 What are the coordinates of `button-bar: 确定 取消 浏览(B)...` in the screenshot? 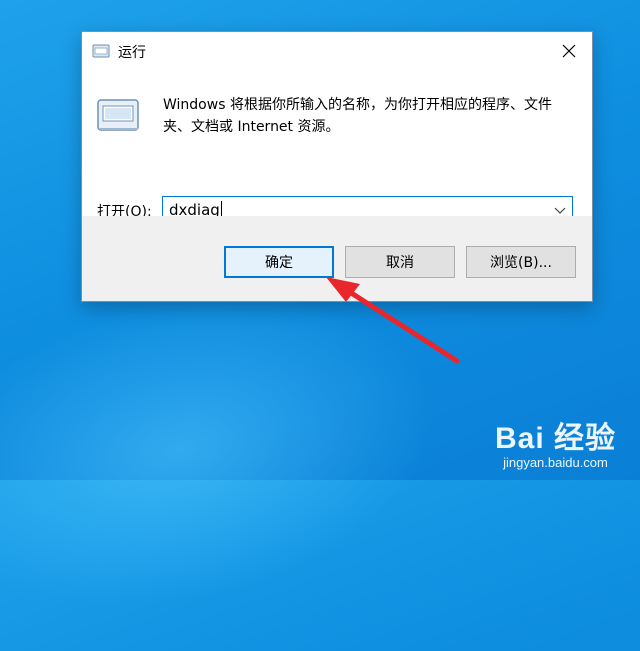 It's located at (337, 258).